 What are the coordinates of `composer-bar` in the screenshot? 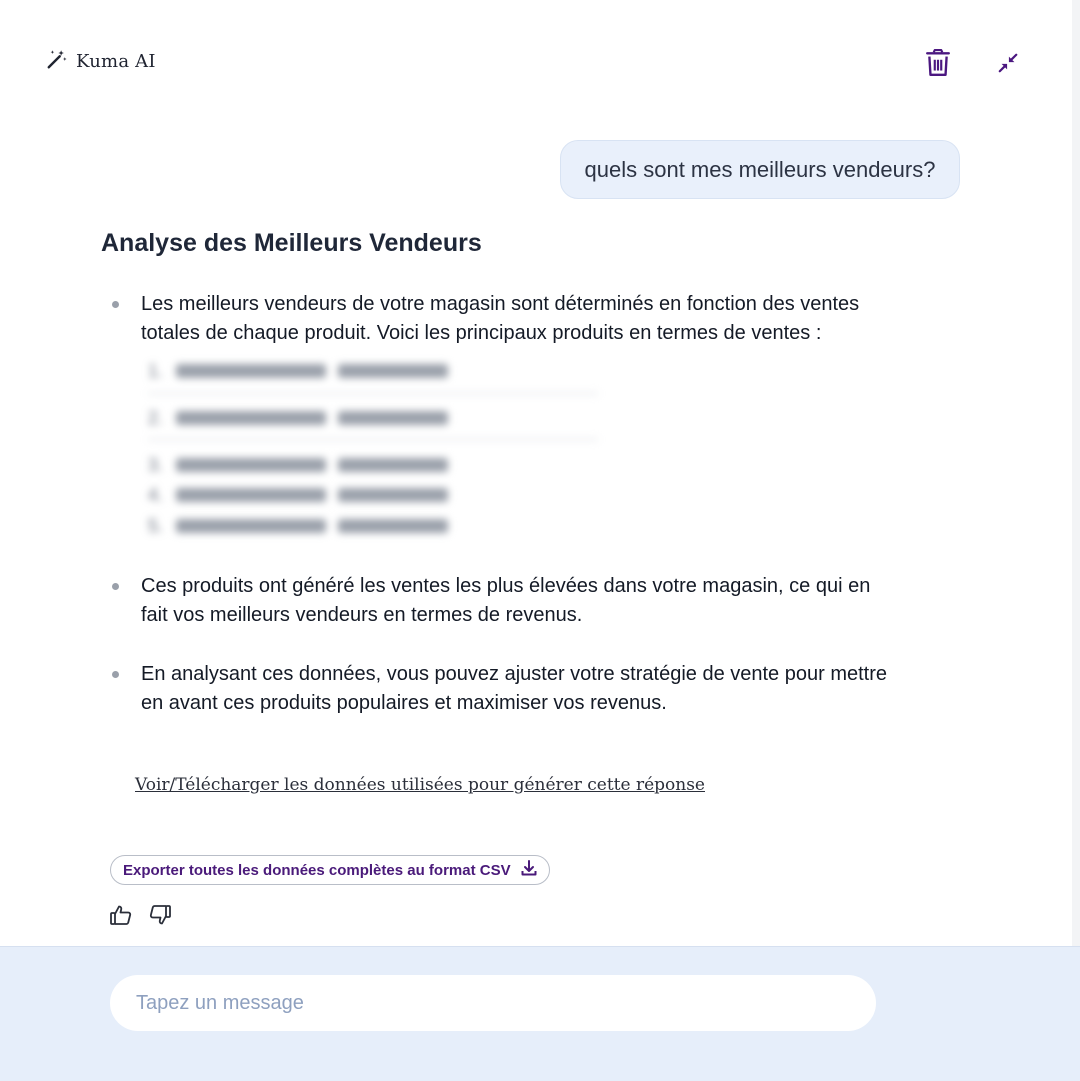 It's located at (540, 1013).